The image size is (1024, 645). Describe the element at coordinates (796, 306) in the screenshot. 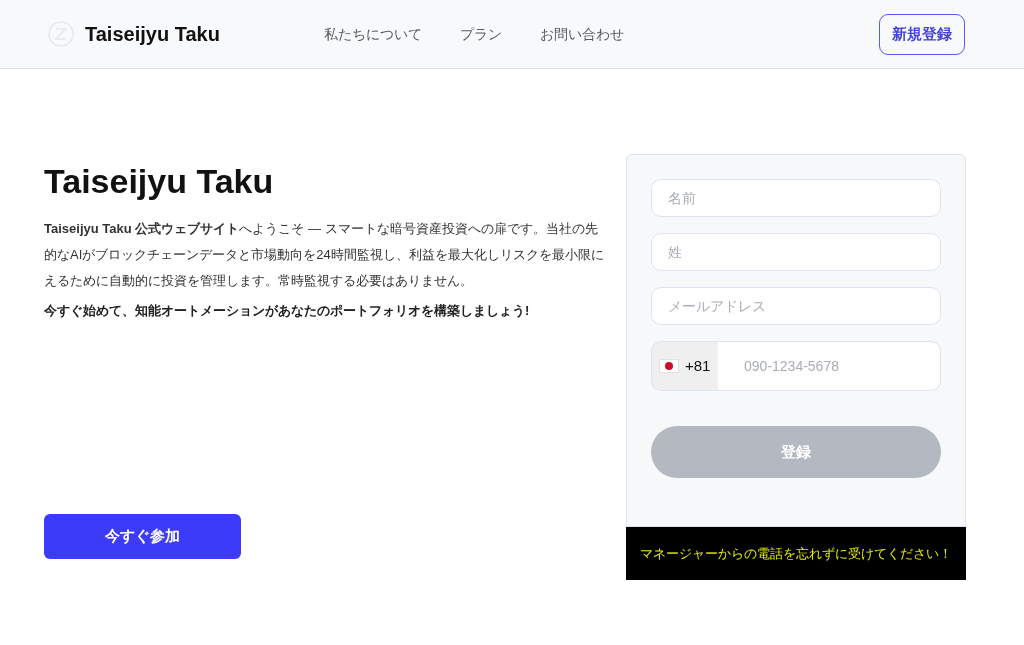

I see `text-input-field: メールアドレス` at that location.